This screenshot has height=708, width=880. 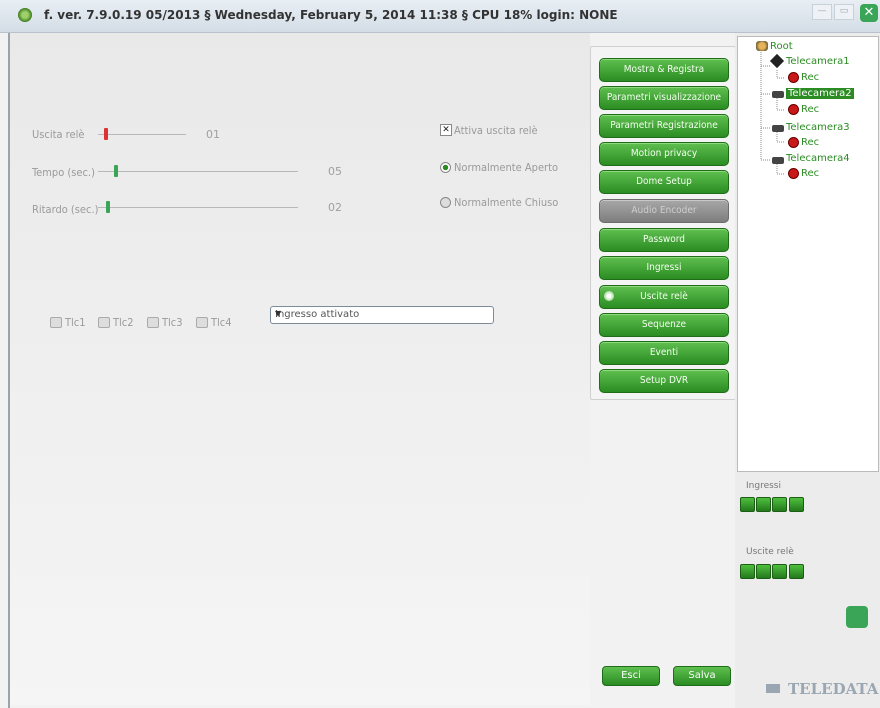 I want to click on close-button: ✕, so click(x=869, y=13).